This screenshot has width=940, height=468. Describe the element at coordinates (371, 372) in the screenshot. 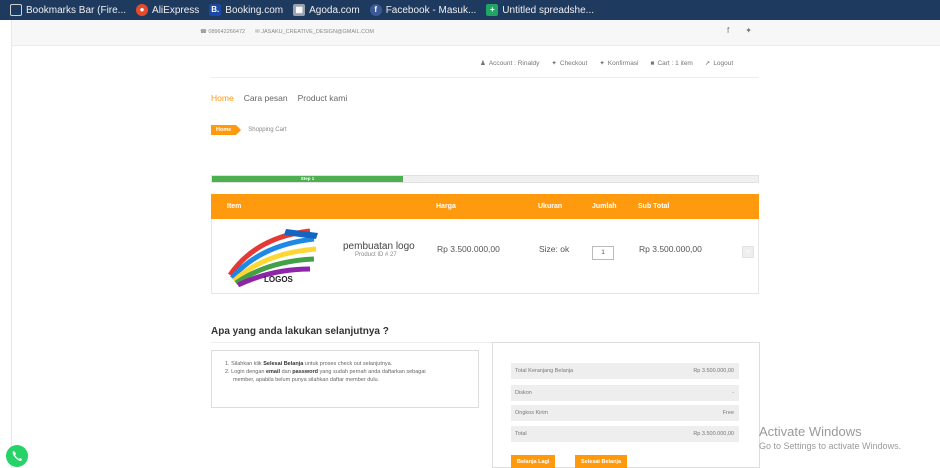

I see `instruction-text: yang sudah pernah anda daftarkan sebagai` at that location.